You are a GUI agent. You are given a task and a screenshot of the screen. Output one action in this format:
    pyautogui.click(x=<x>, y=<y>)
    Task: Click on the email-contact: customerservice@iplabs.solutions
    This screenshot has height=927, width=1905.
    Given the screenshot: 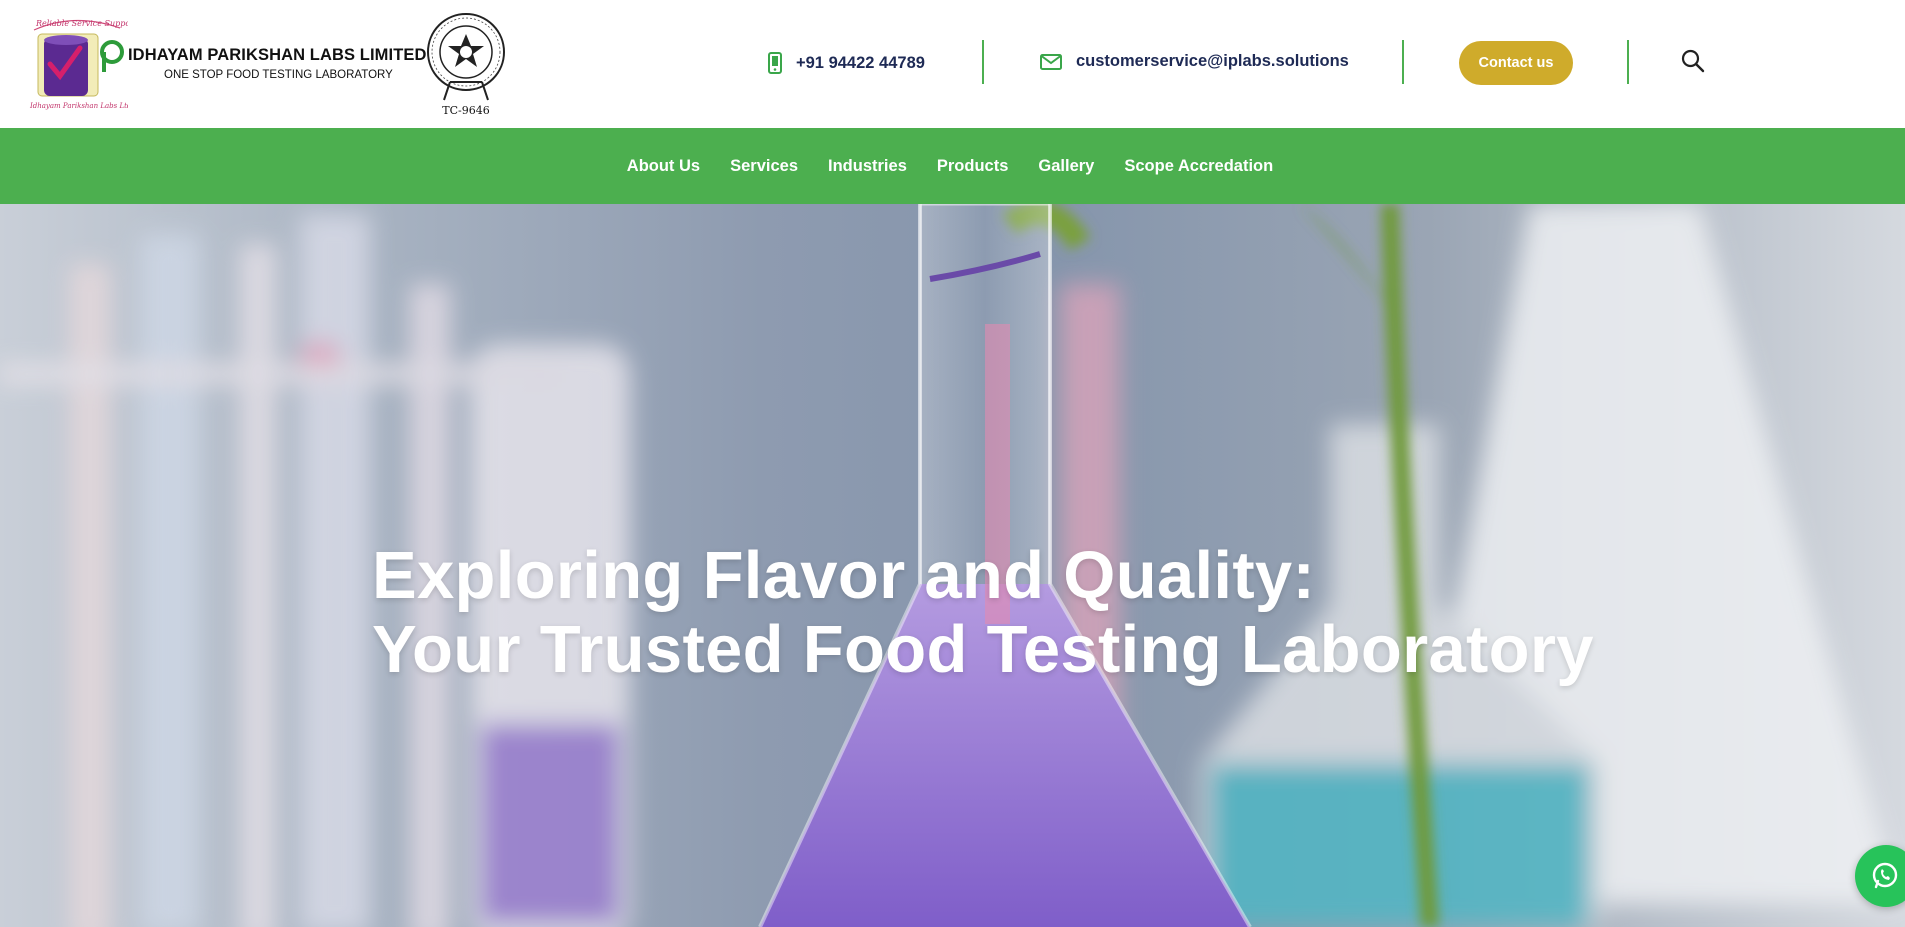 What is the action you would take?
    pyautogui.click(x=1194, y=61)
    